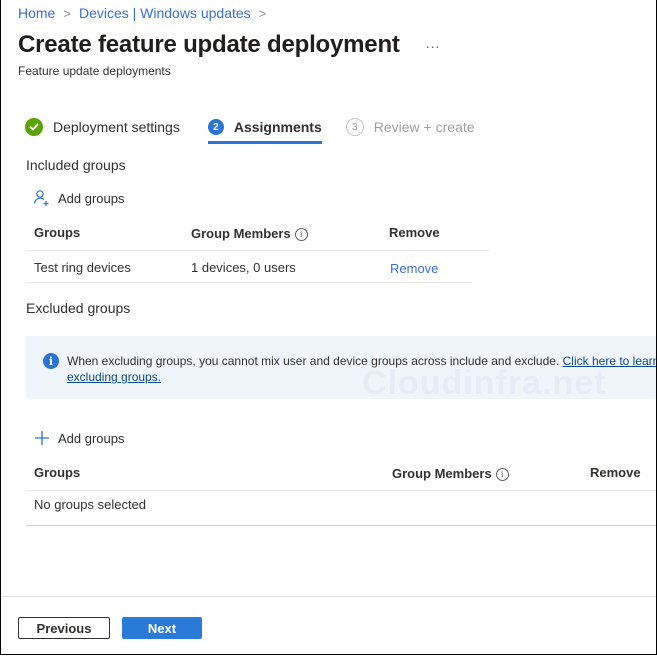 This screenshot has height=656, width=657. I want to click on checkmark-circle-icon, so click(34, 127).